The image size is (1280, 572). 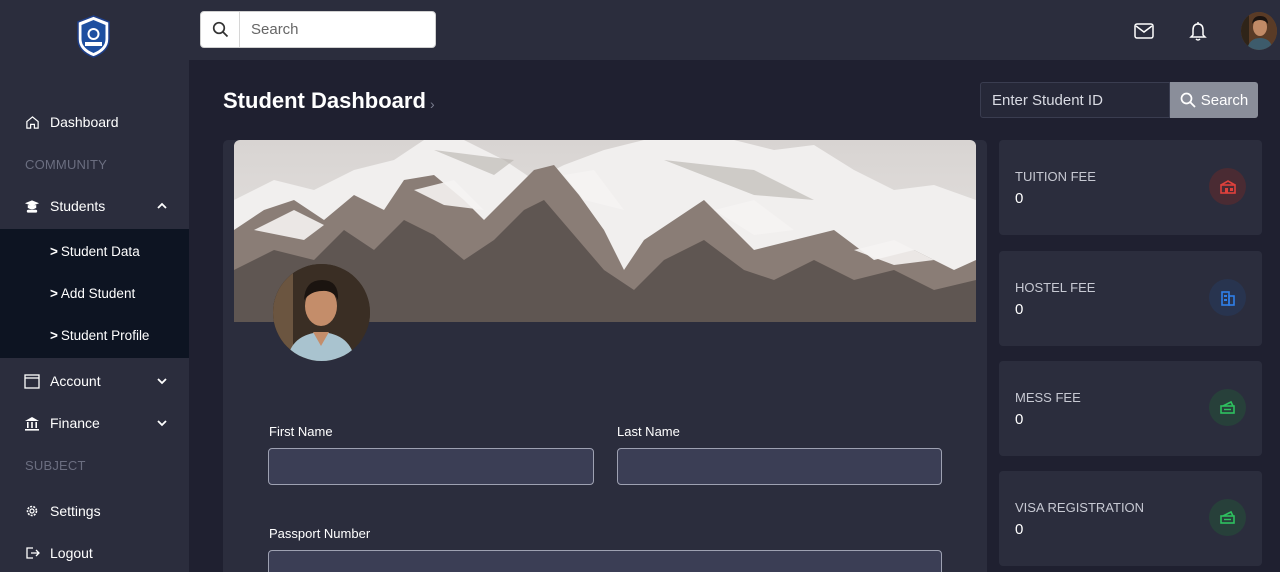 I want to click on sidebar-item-label: Dashboard, so click(x=84, y=122).